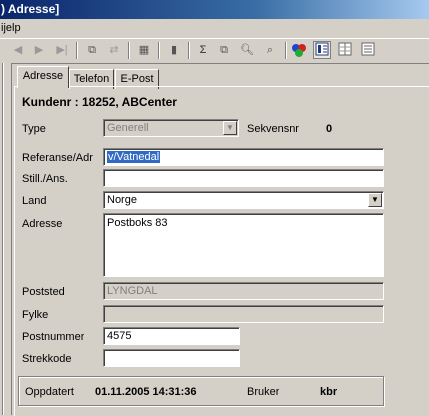  What do you see at coordinates (39, 50) in the screenshot?
I see `next-icon: ▶` at bounding box center [39, 50].